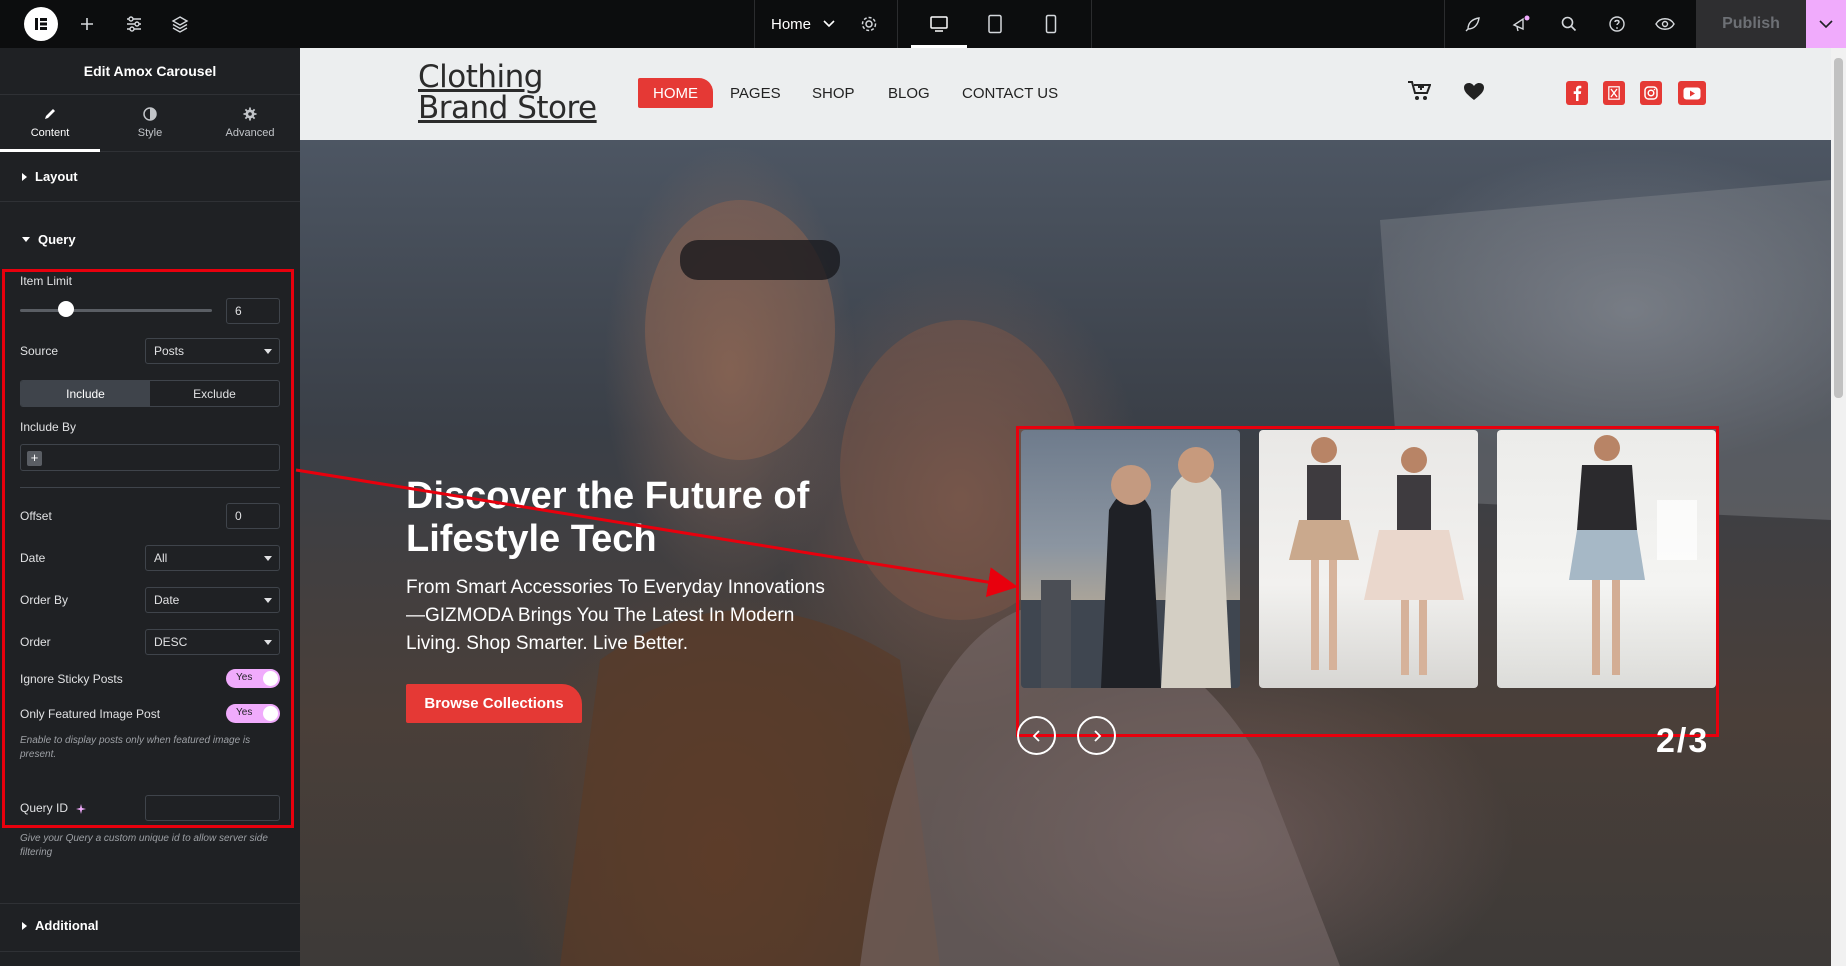 This screenshot has width=1846, height=966. Describe the element at coordinates (829, 24) in the screenshot. I see `chevron-down-icon` at that location.